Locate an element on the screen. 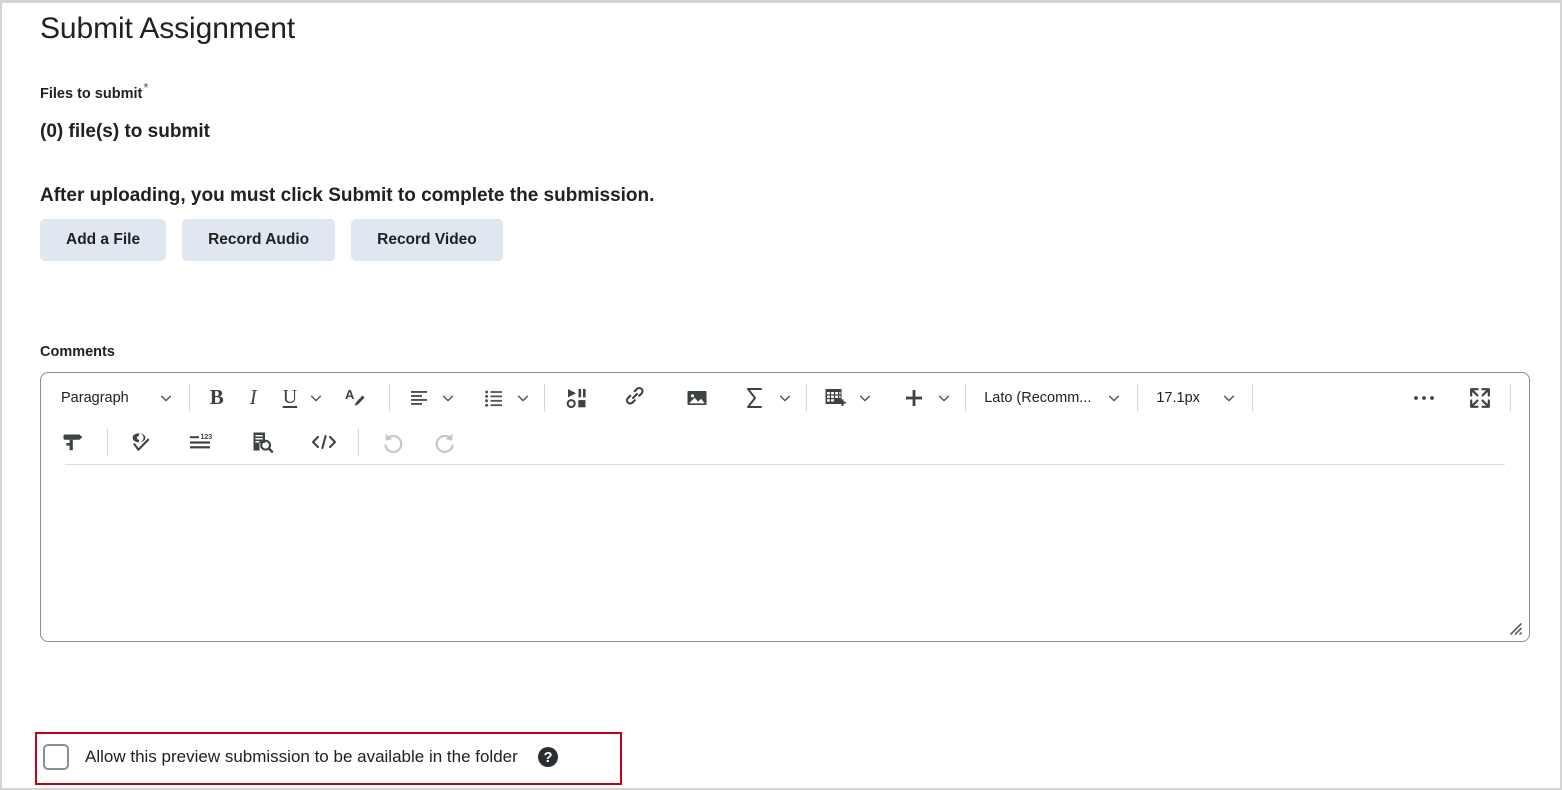 The height and width of the screenshot is (790, 1562). insert-table-icon is located at coordinates (833, 398).